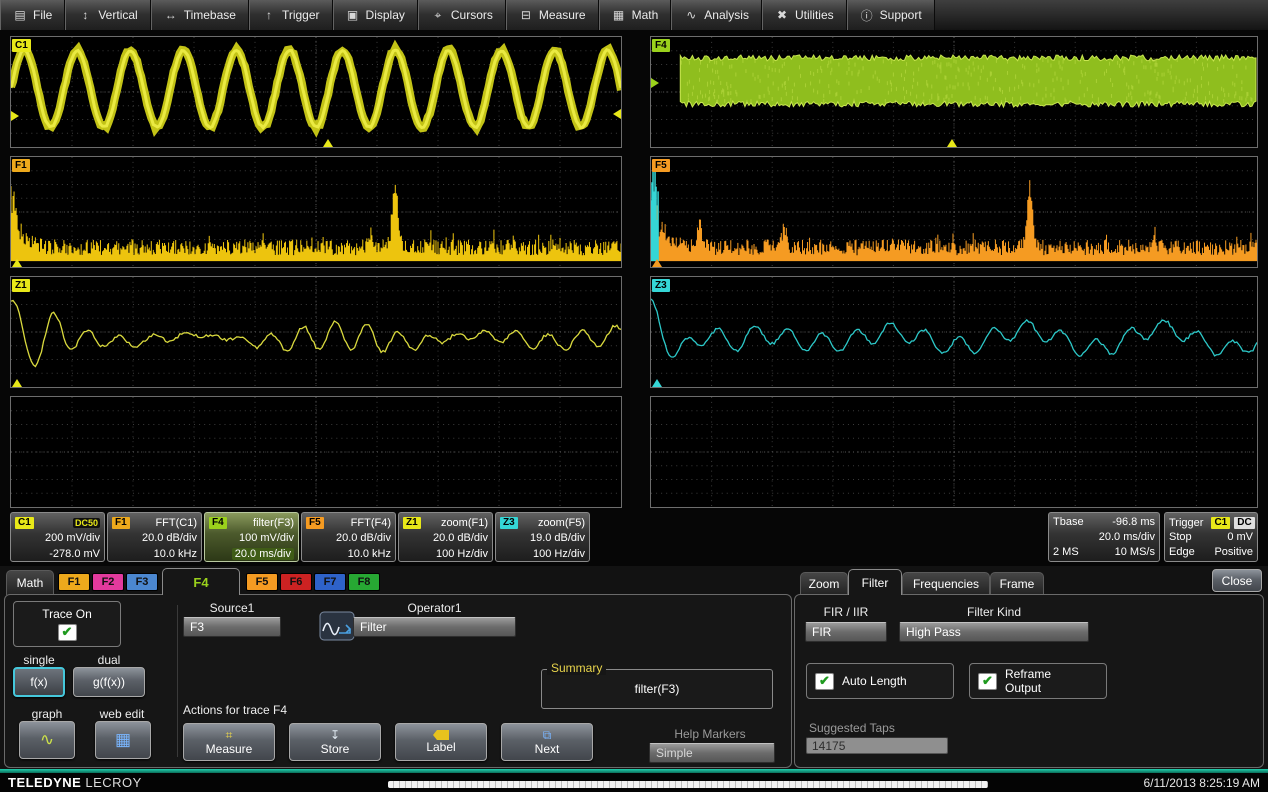 The height and width of the screenshot is (792, 1268). I want to click on timebase-descriptor: Tbase -96.8 ms 20.0 ms/div 2 MS 10 MS/s, so click(1104, 537).